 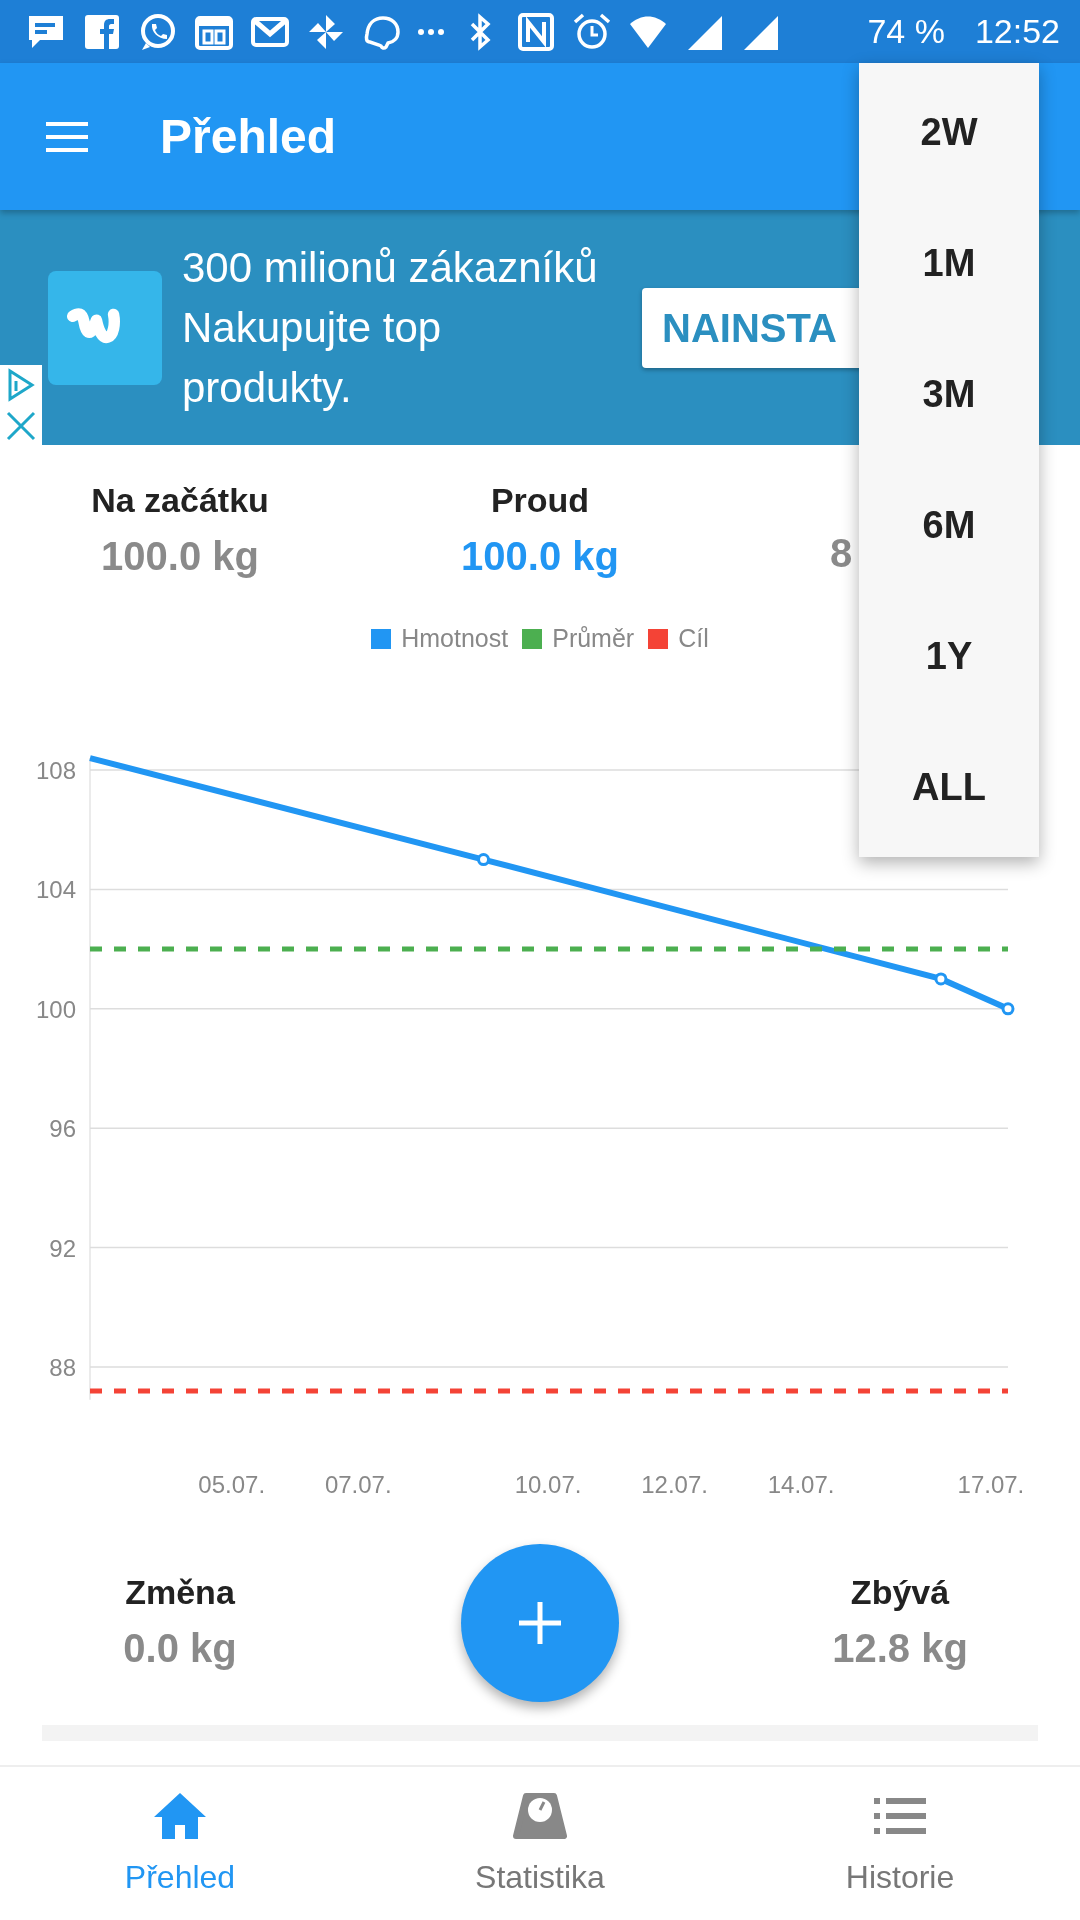 What do you see at coordinates (62, 1248) in the screenshot?
I see `axis-label: 92` at bounding box center [62, 1248].